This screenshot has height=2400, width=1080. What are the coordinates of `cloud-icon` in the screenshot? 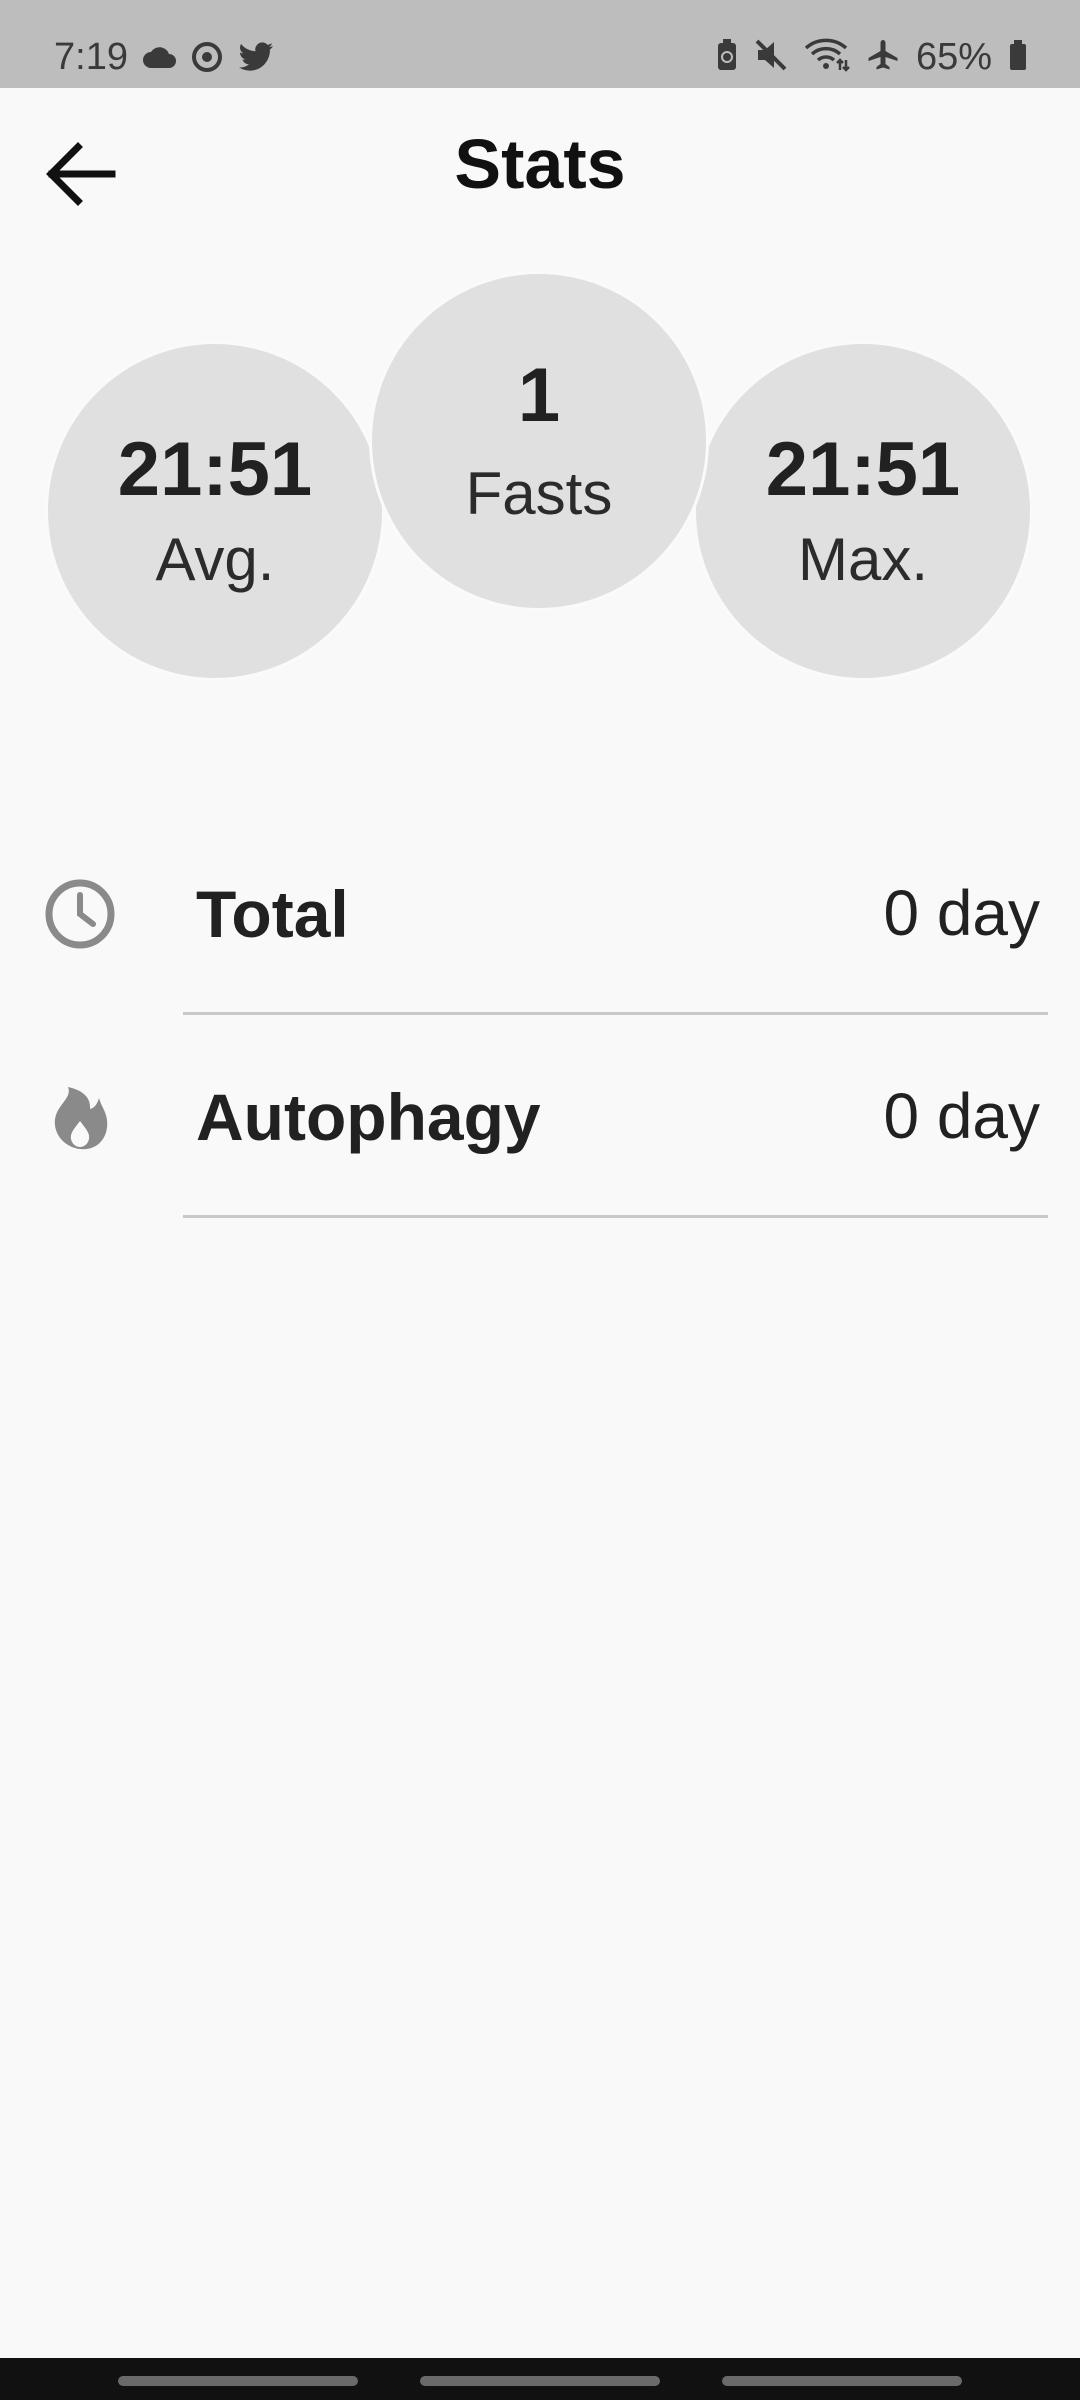 It's located at (159, 59).